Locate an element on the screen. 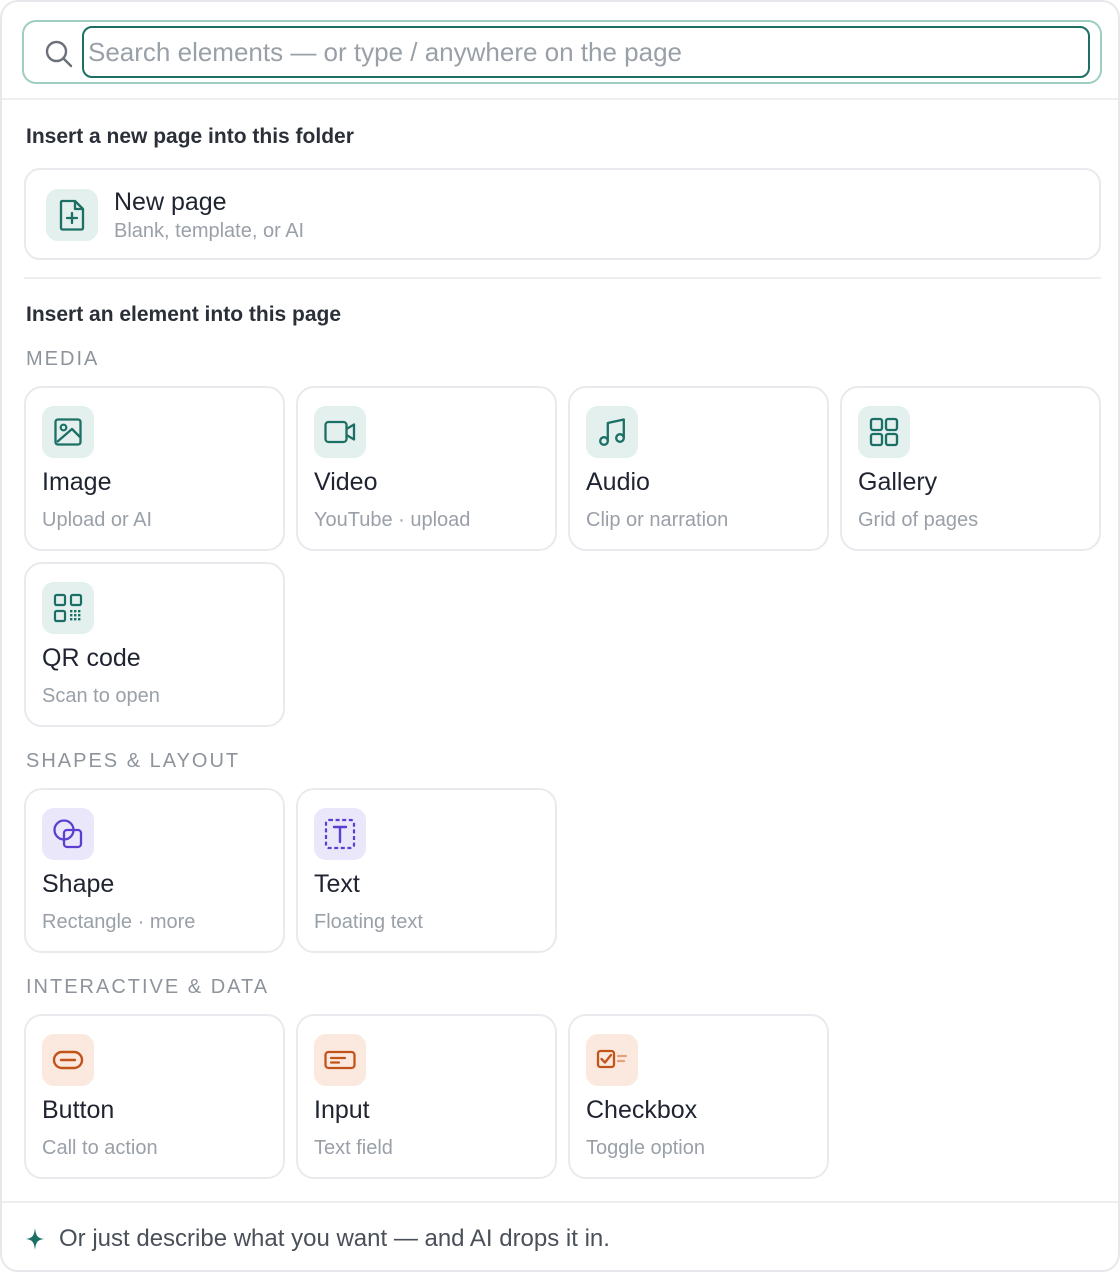 This screenshot has width=1120, height=1272. footer-divider is located at coordinates (560, 1202).